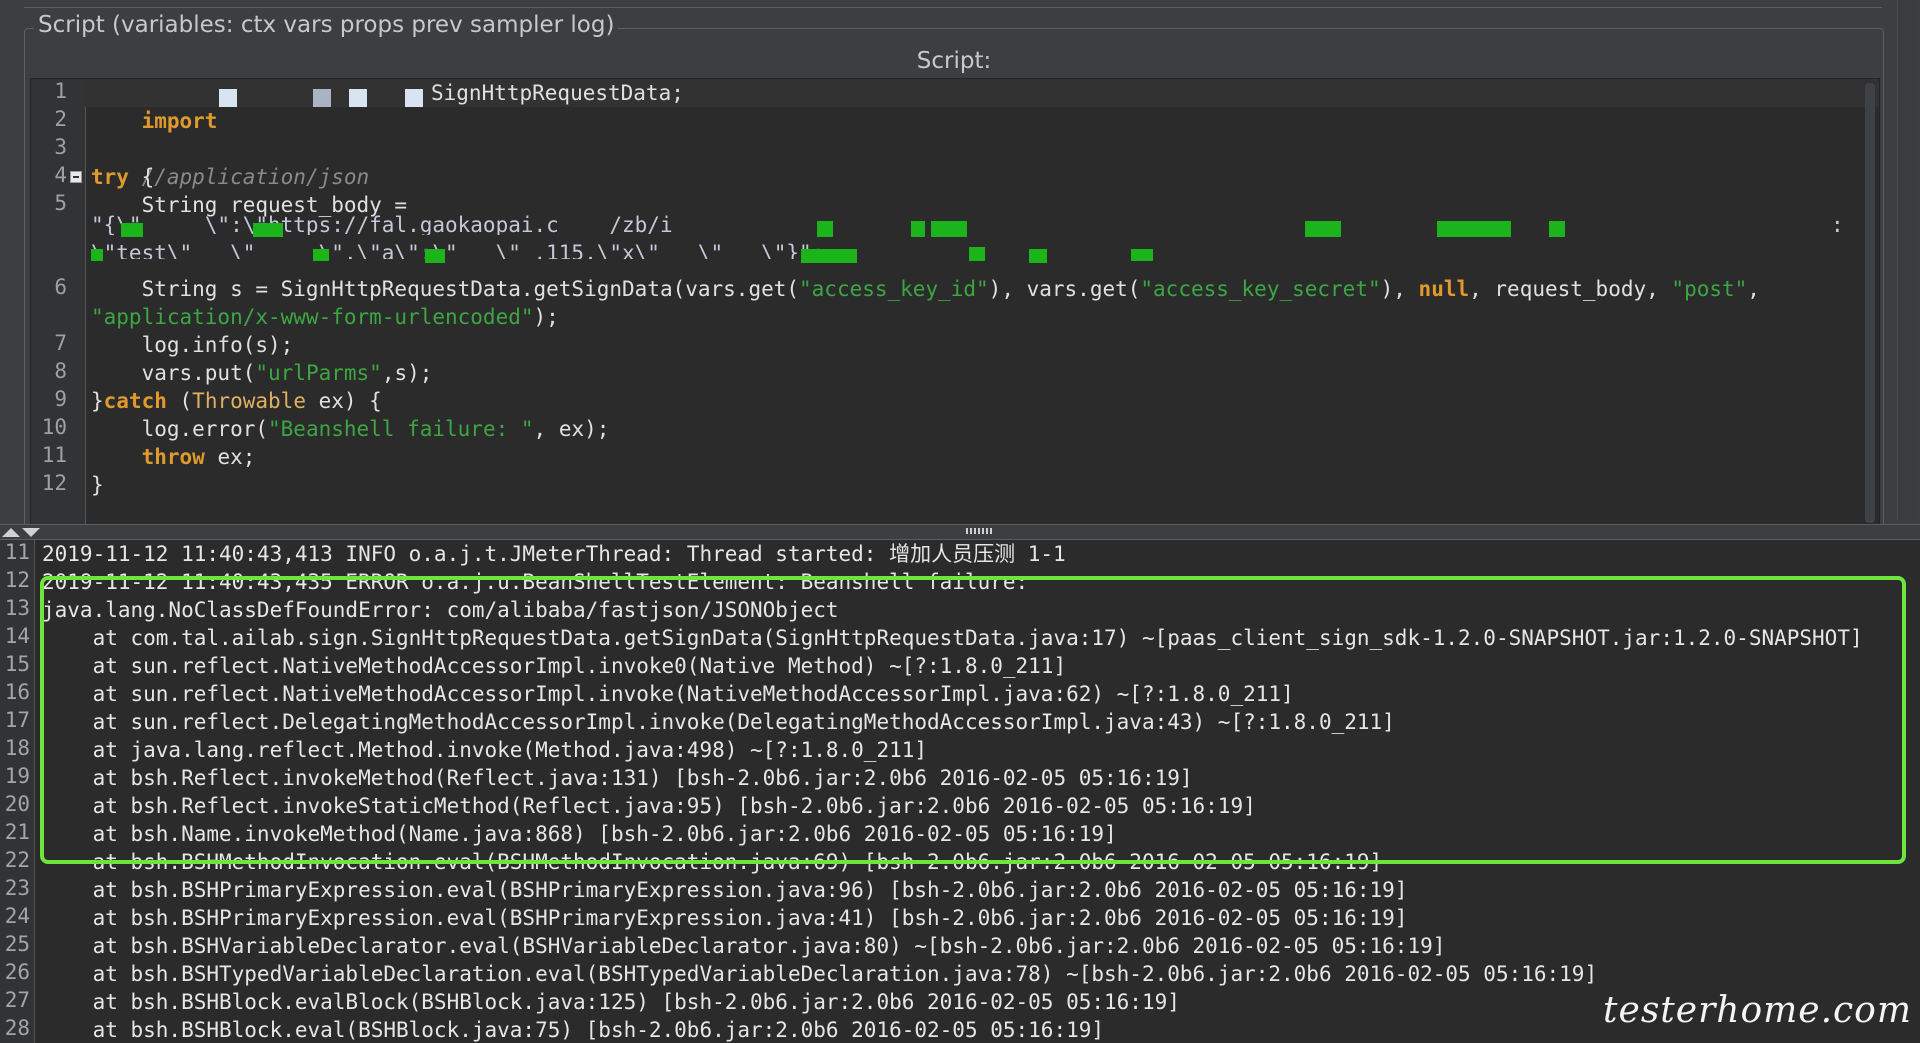 The image size is (1920, 1043). What do you see at coordinates (230, 162) in the screenshot?
I see `code-line-3: //application/json` at bounding box center [230, 162].